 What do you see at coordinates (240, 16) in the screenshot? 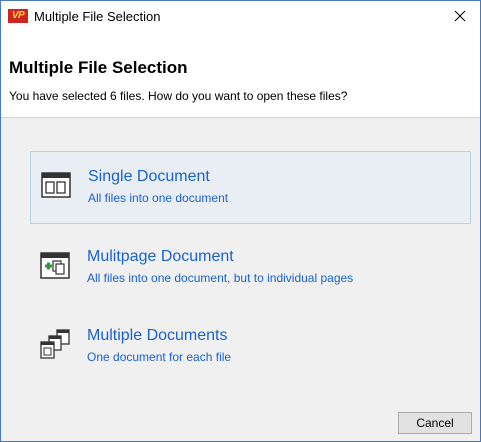
I see `title-bar: VP Multiple File Selection` at bounding box center [240, 16].